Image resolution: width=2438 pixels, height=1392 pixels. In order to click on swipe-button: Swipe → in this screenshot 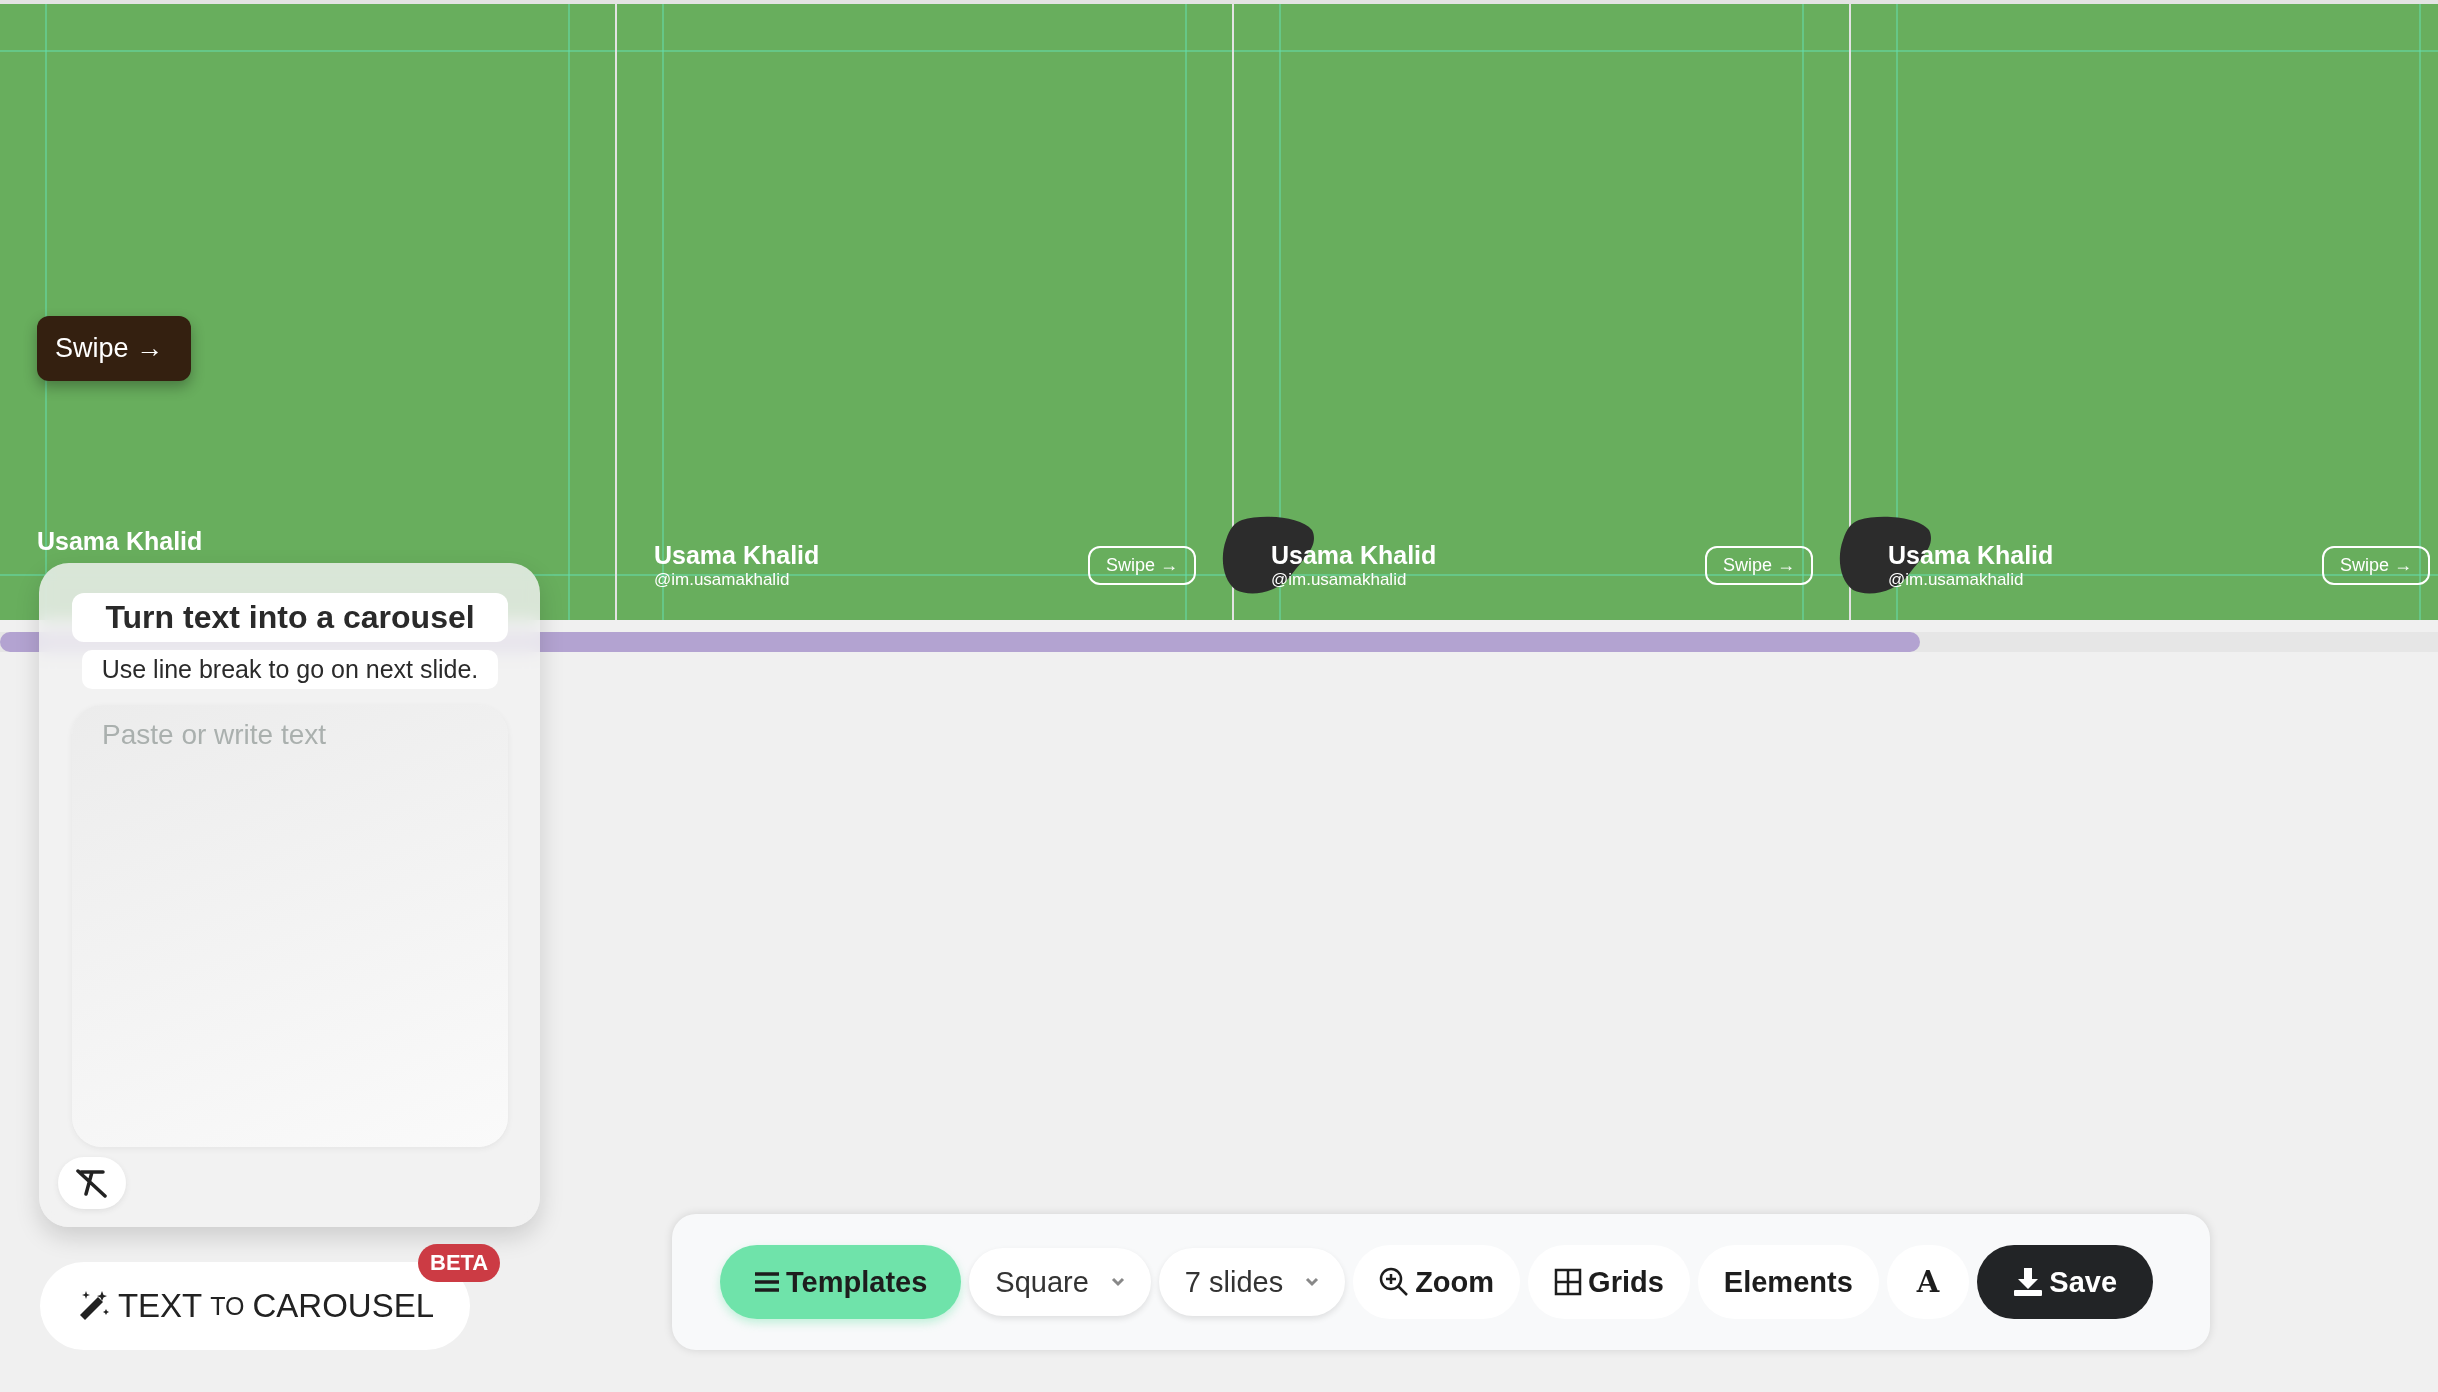, I will do `click(114, 348)`.